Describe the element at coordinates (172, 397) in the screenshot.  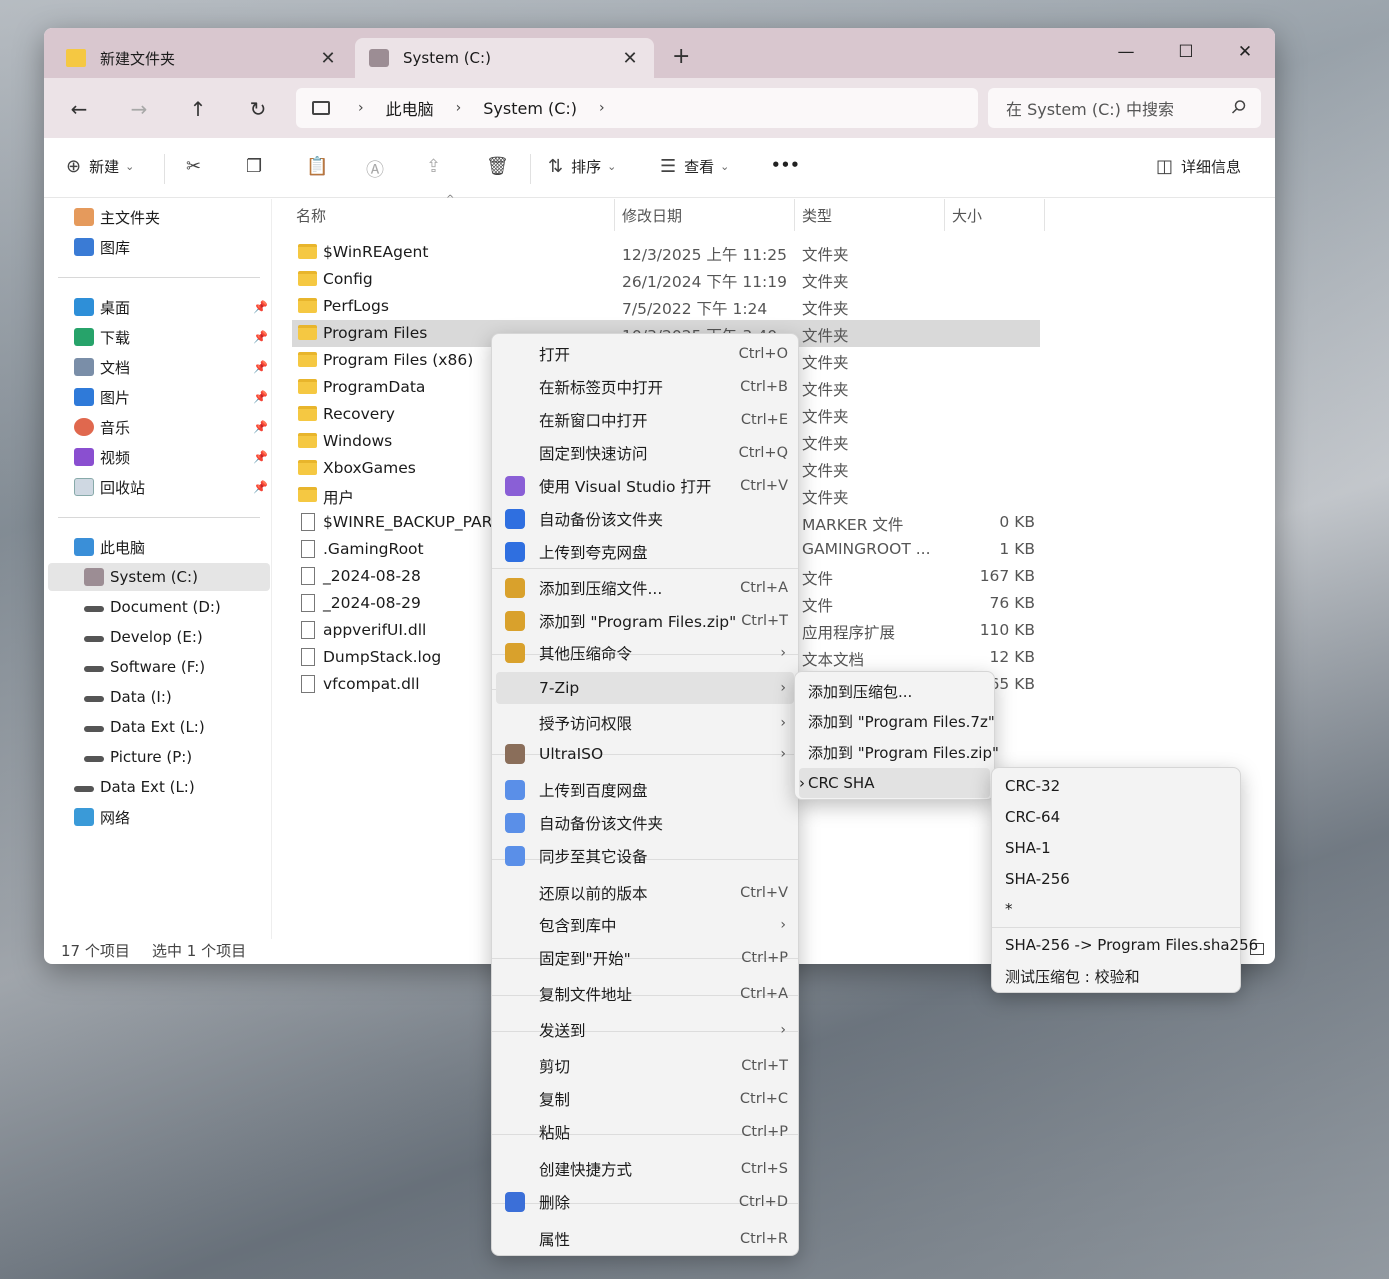
I see `sidebar-item-pictures: 图片 📌` at that location.